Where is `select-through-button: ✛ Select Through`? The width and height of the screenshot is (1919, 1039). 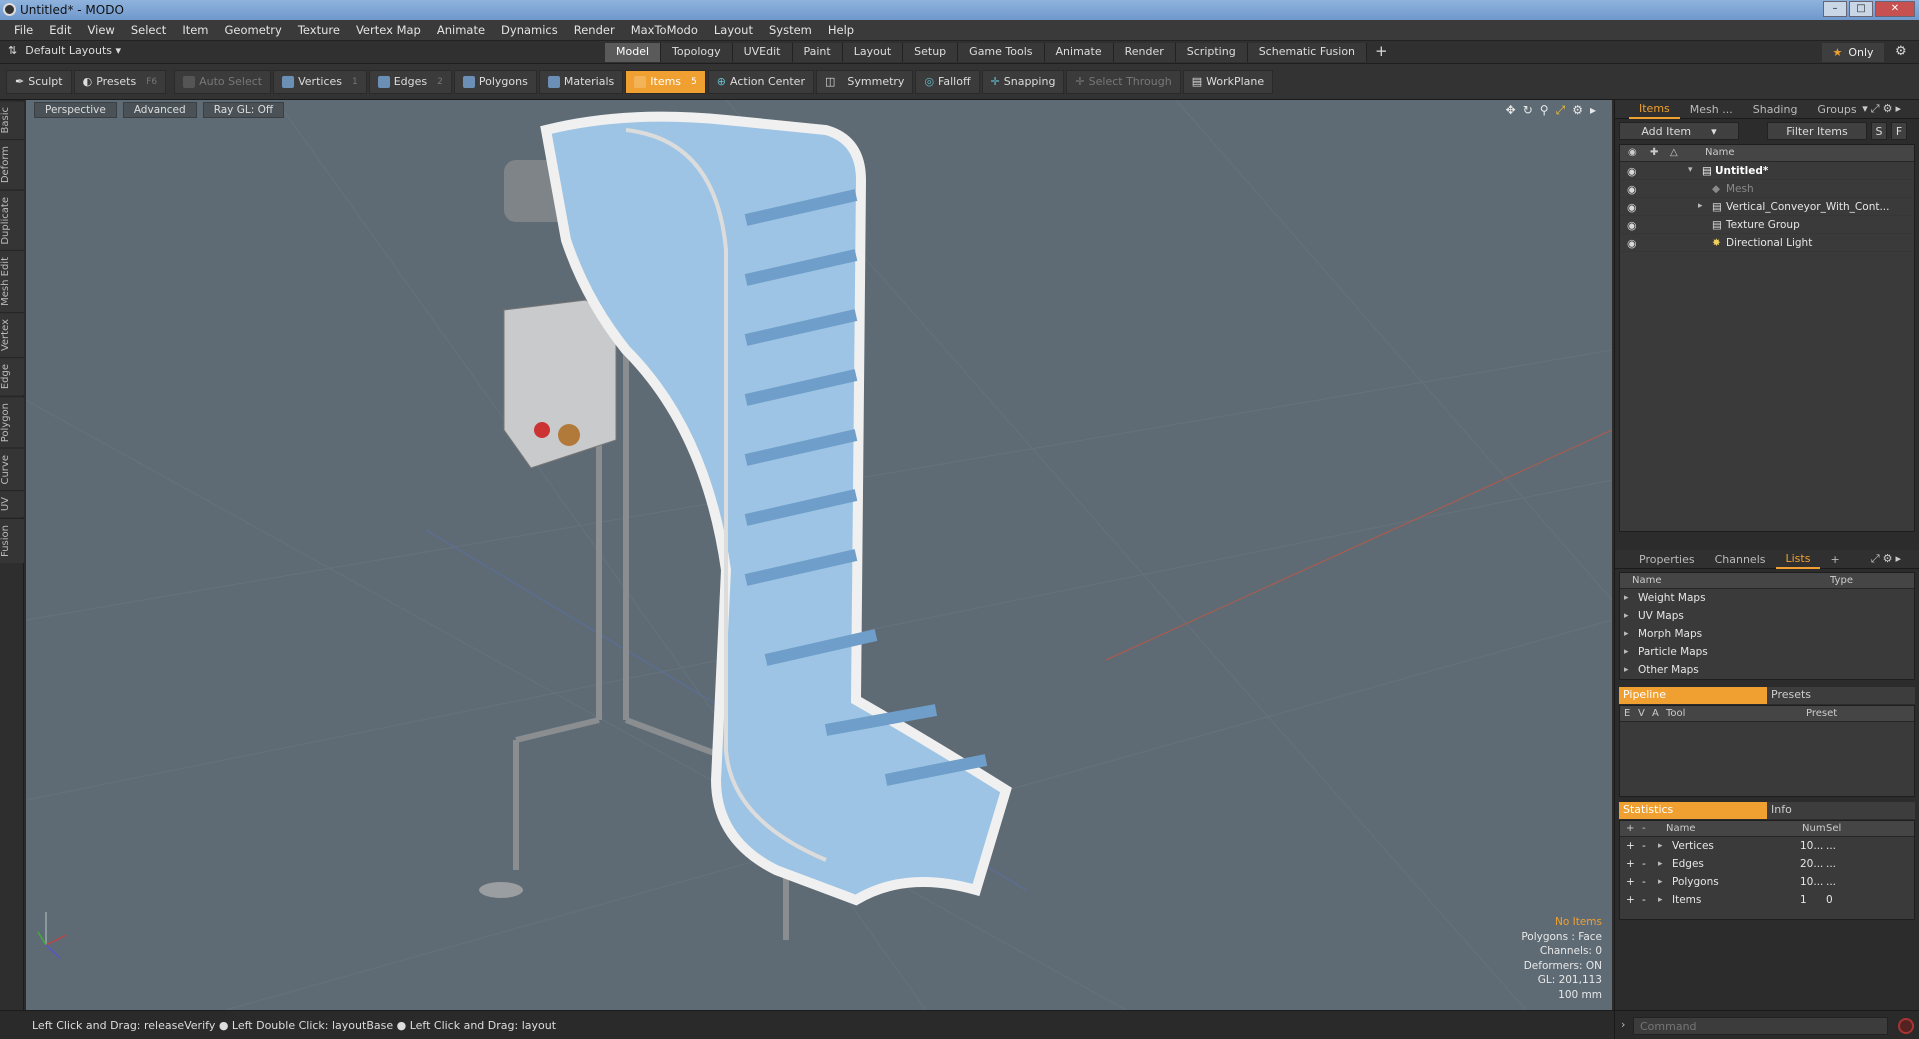
select-through-button: ✛ Select Through is located at coordinates (1123, 81).